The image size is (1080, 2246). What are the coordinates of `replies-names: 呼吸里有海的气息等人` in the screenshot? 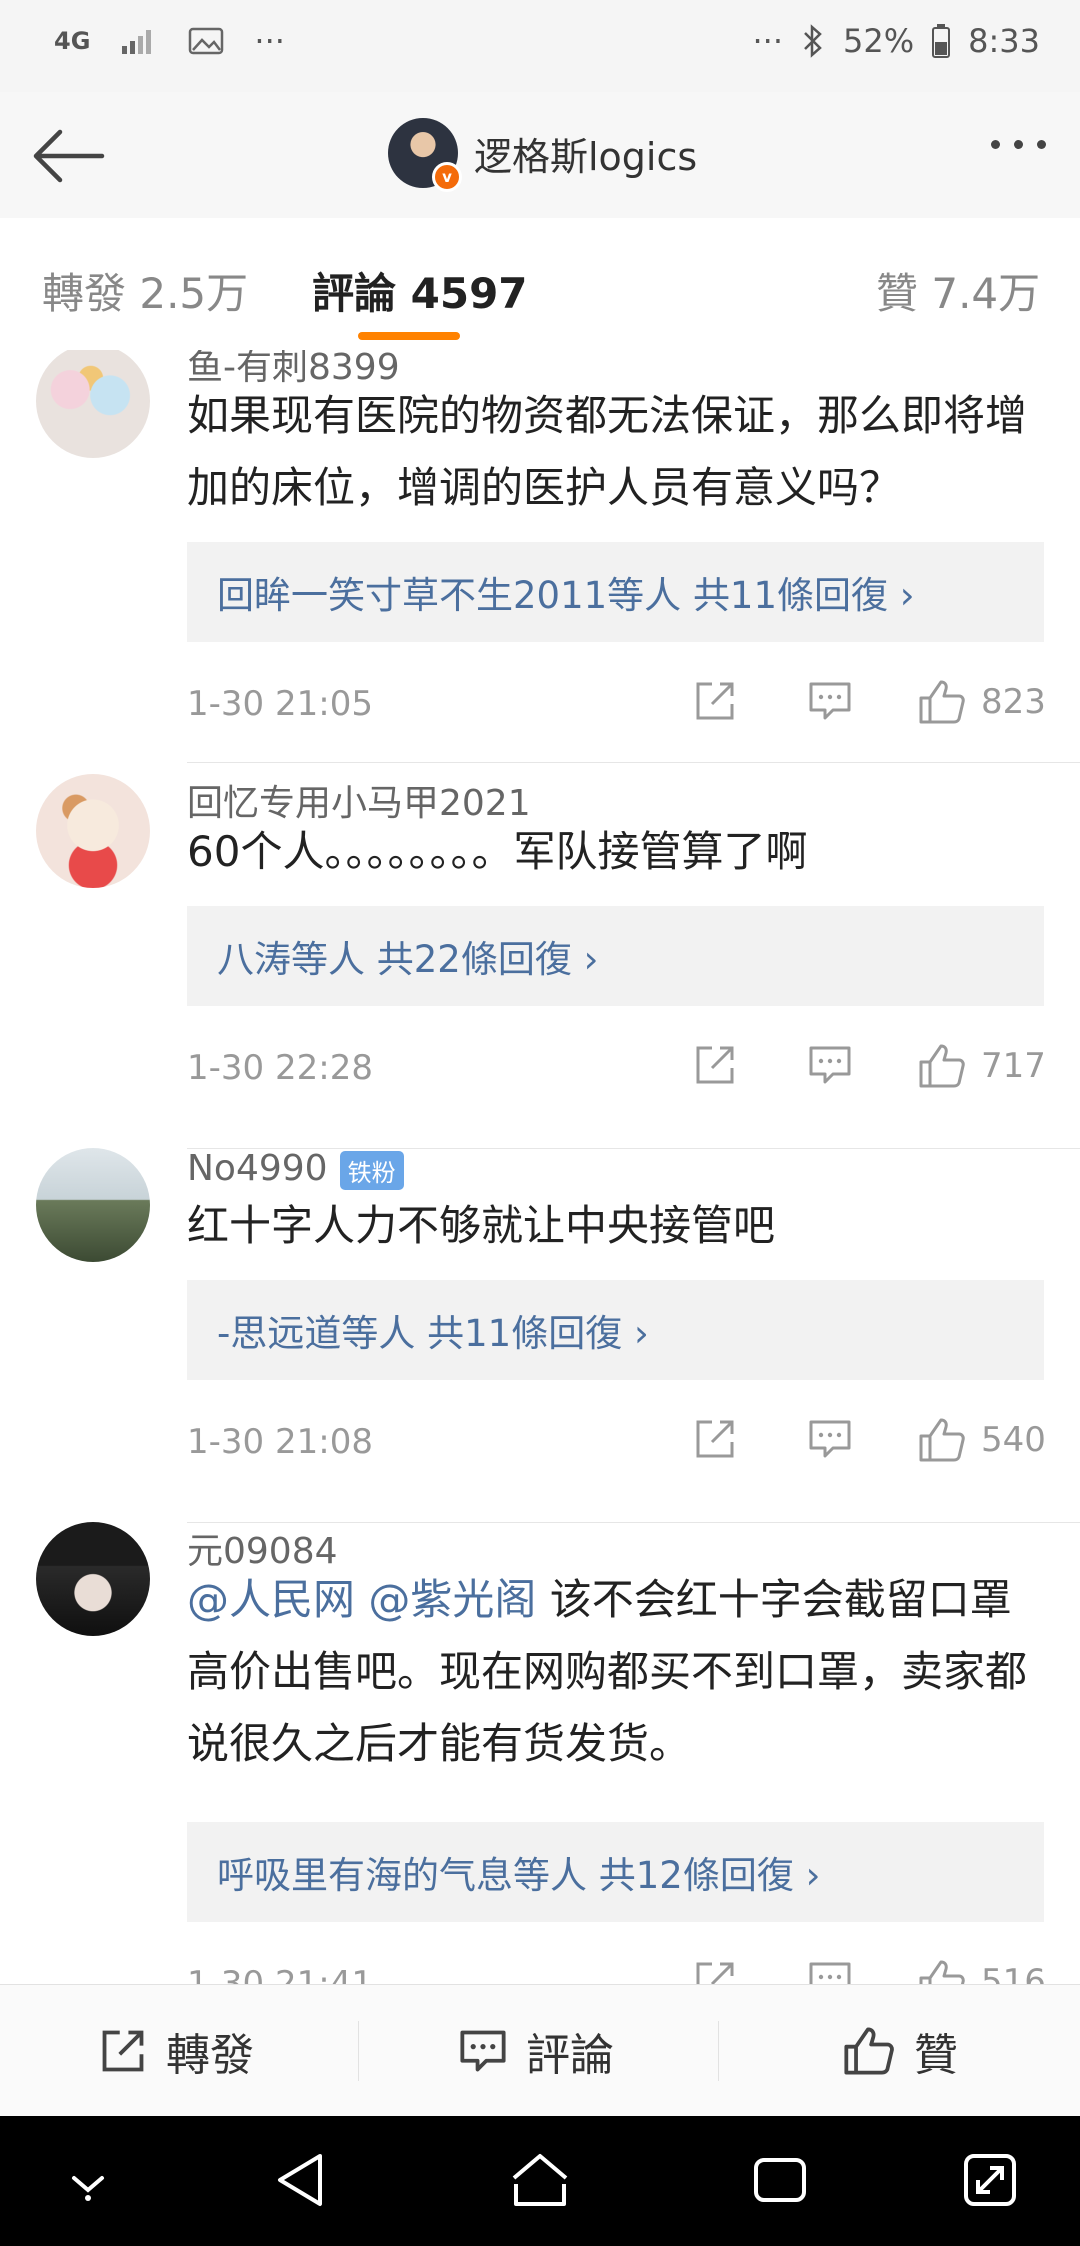 It's located at (402, 1875).